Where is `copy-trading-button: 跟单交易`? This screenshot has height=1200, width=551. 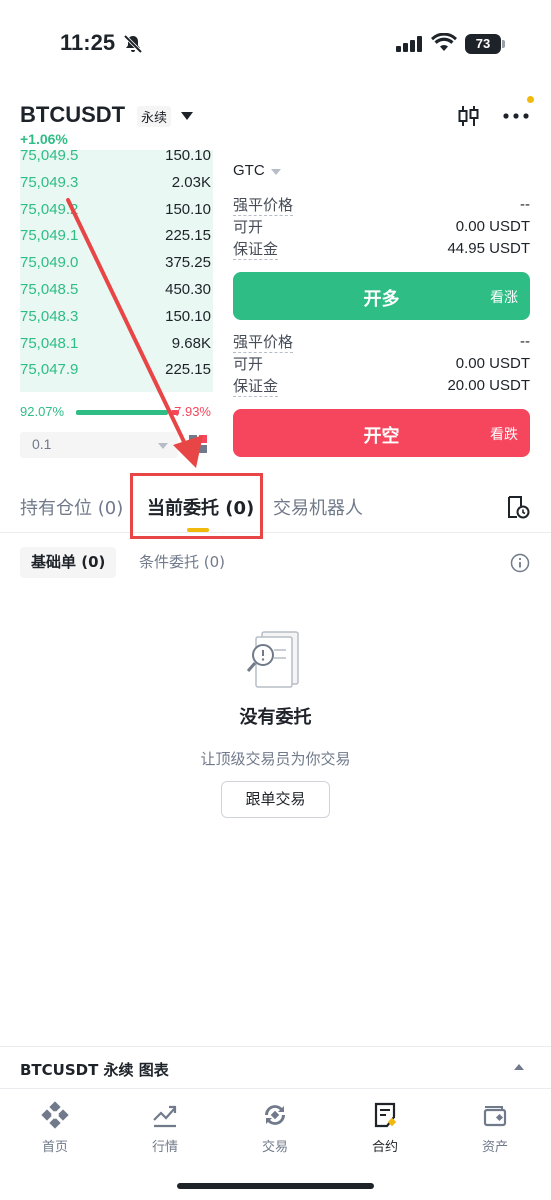 copy-trading-button: 跟单交易 is located at coordinates (275, 799).